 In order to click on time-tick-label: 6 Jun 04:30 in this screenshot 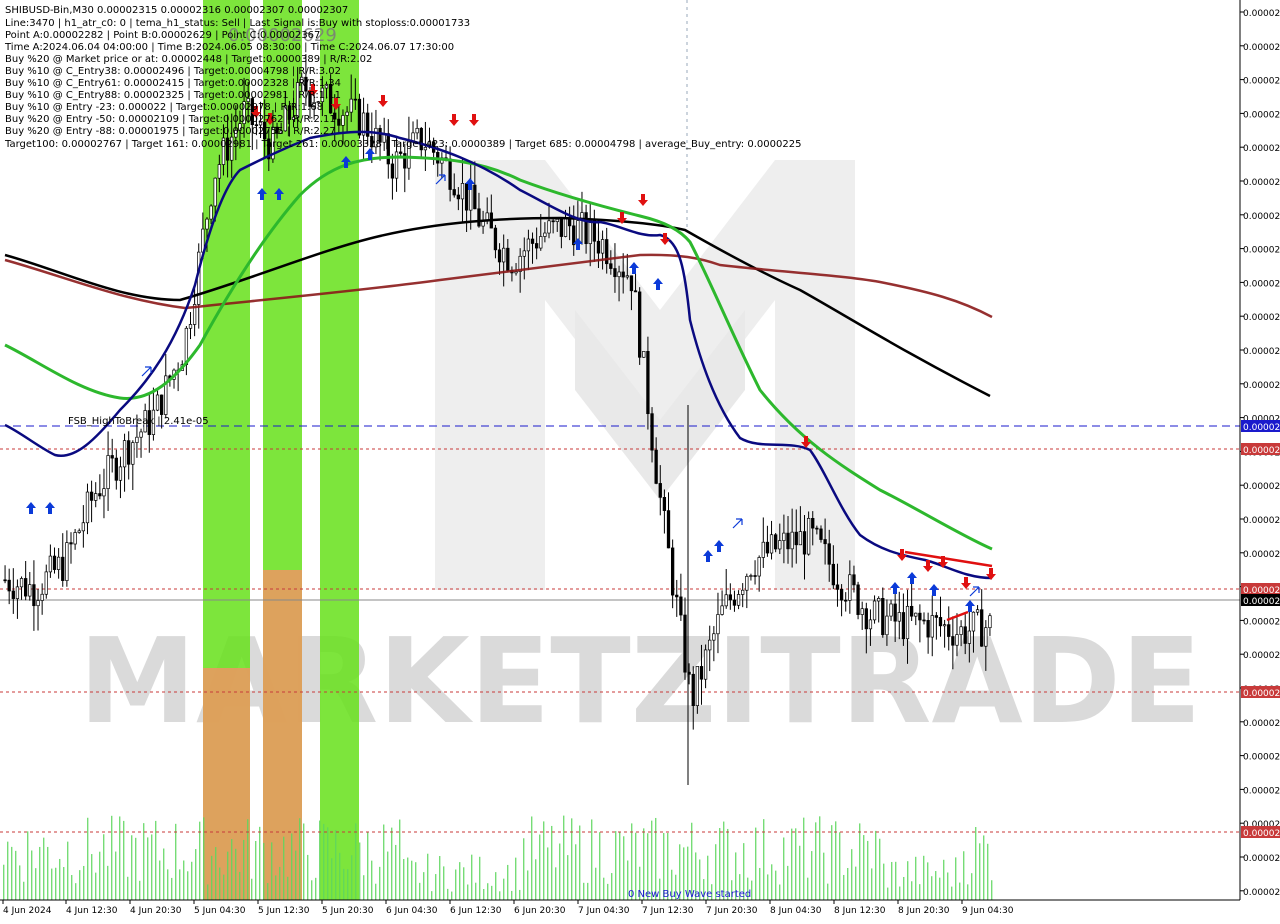, I will do `click(412, 911)`.